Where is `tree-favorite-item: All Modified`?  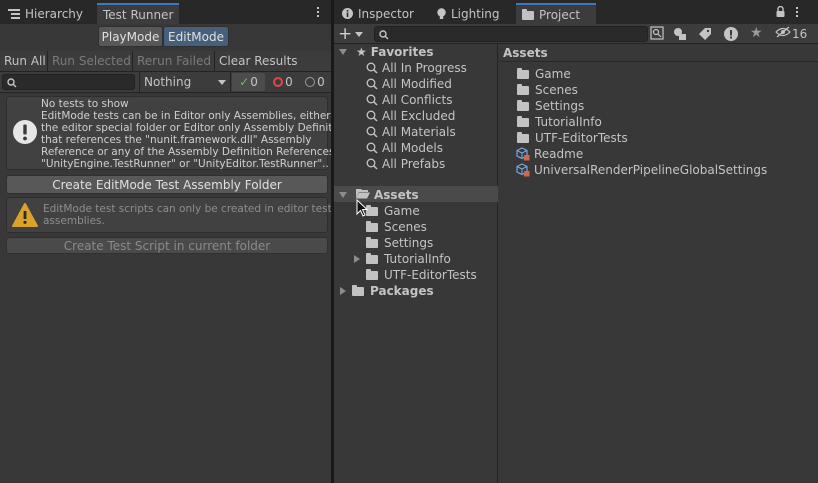
tree-favorite-item: All Modified is located at coordinates (409, 84).